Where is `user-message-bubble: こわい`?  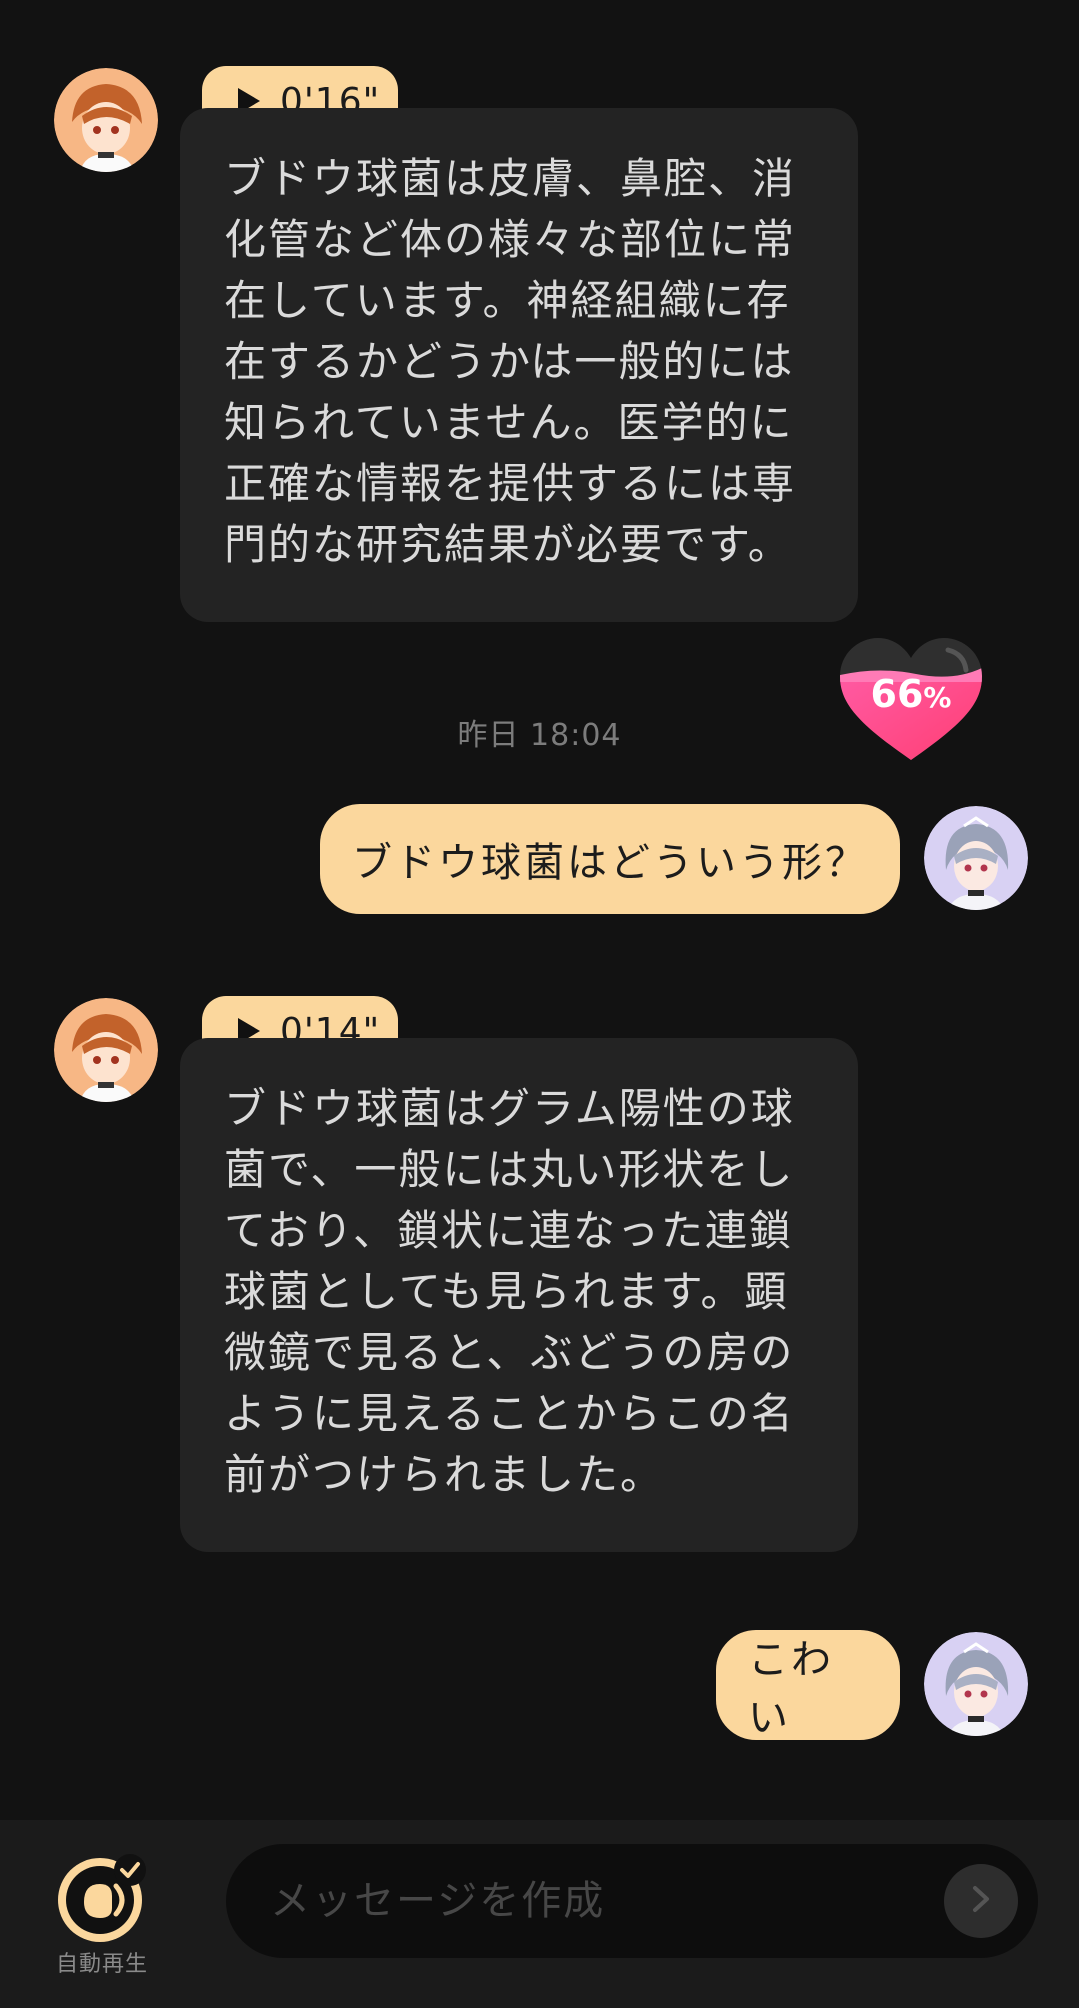
user-message-bubble: こわい is located at coordinates (808, 1685).